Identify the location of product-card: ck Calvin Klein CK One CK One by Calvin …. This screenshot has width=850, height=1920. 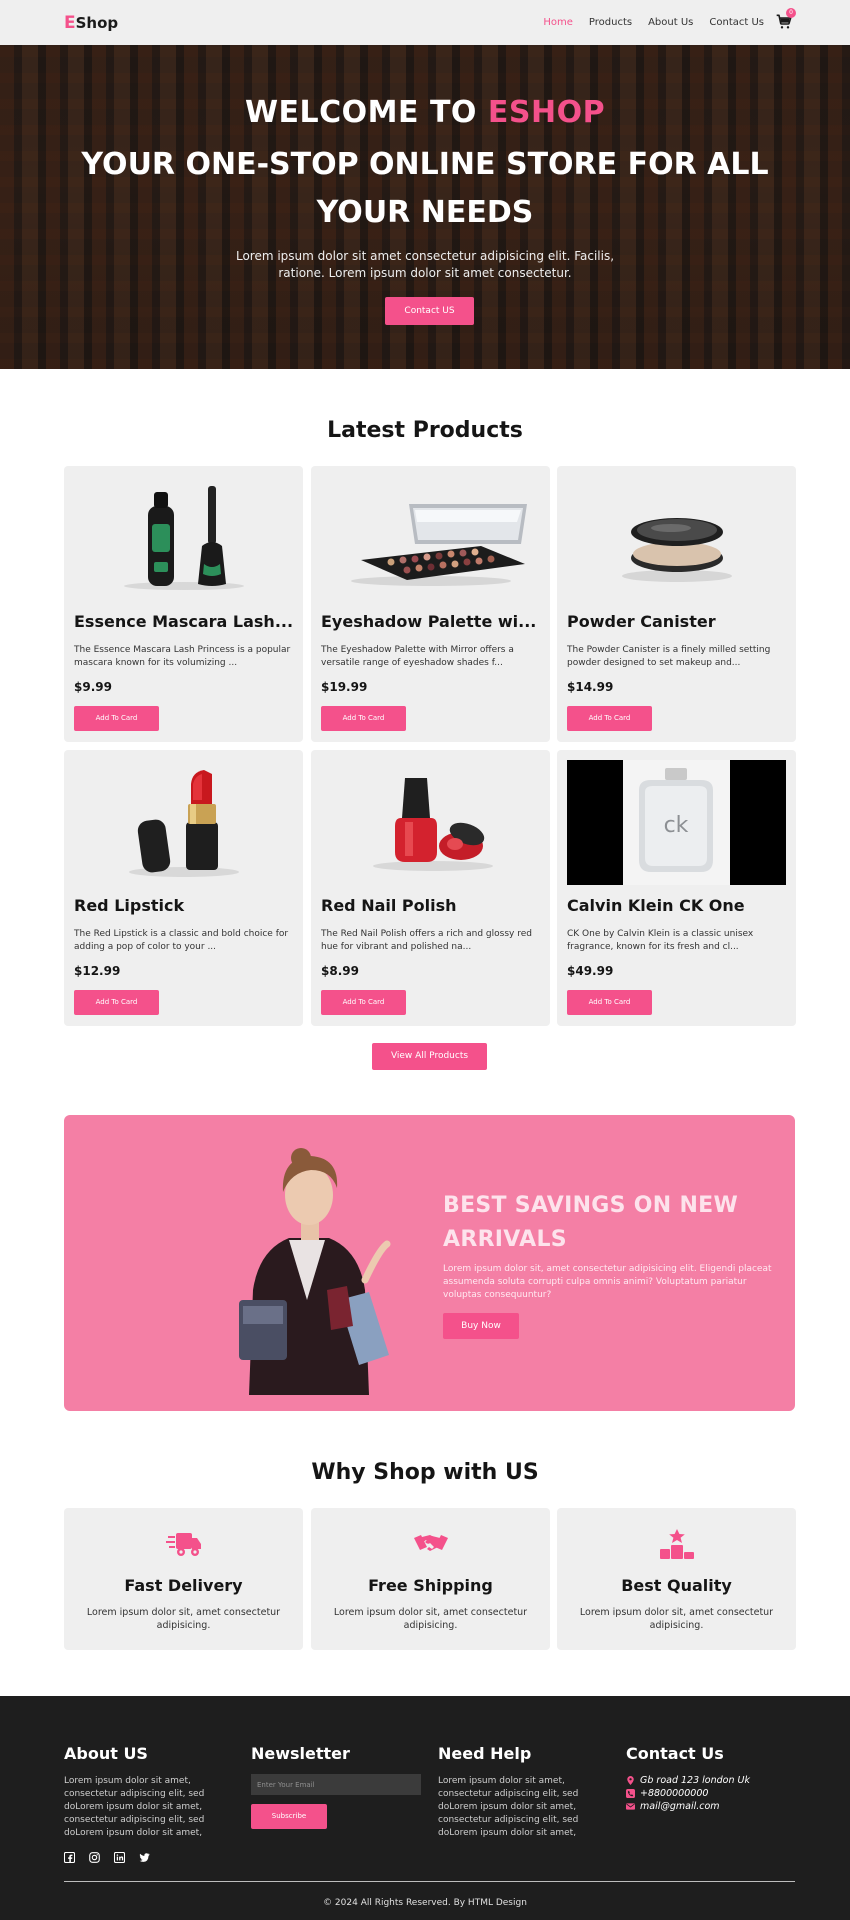
(676, 888).